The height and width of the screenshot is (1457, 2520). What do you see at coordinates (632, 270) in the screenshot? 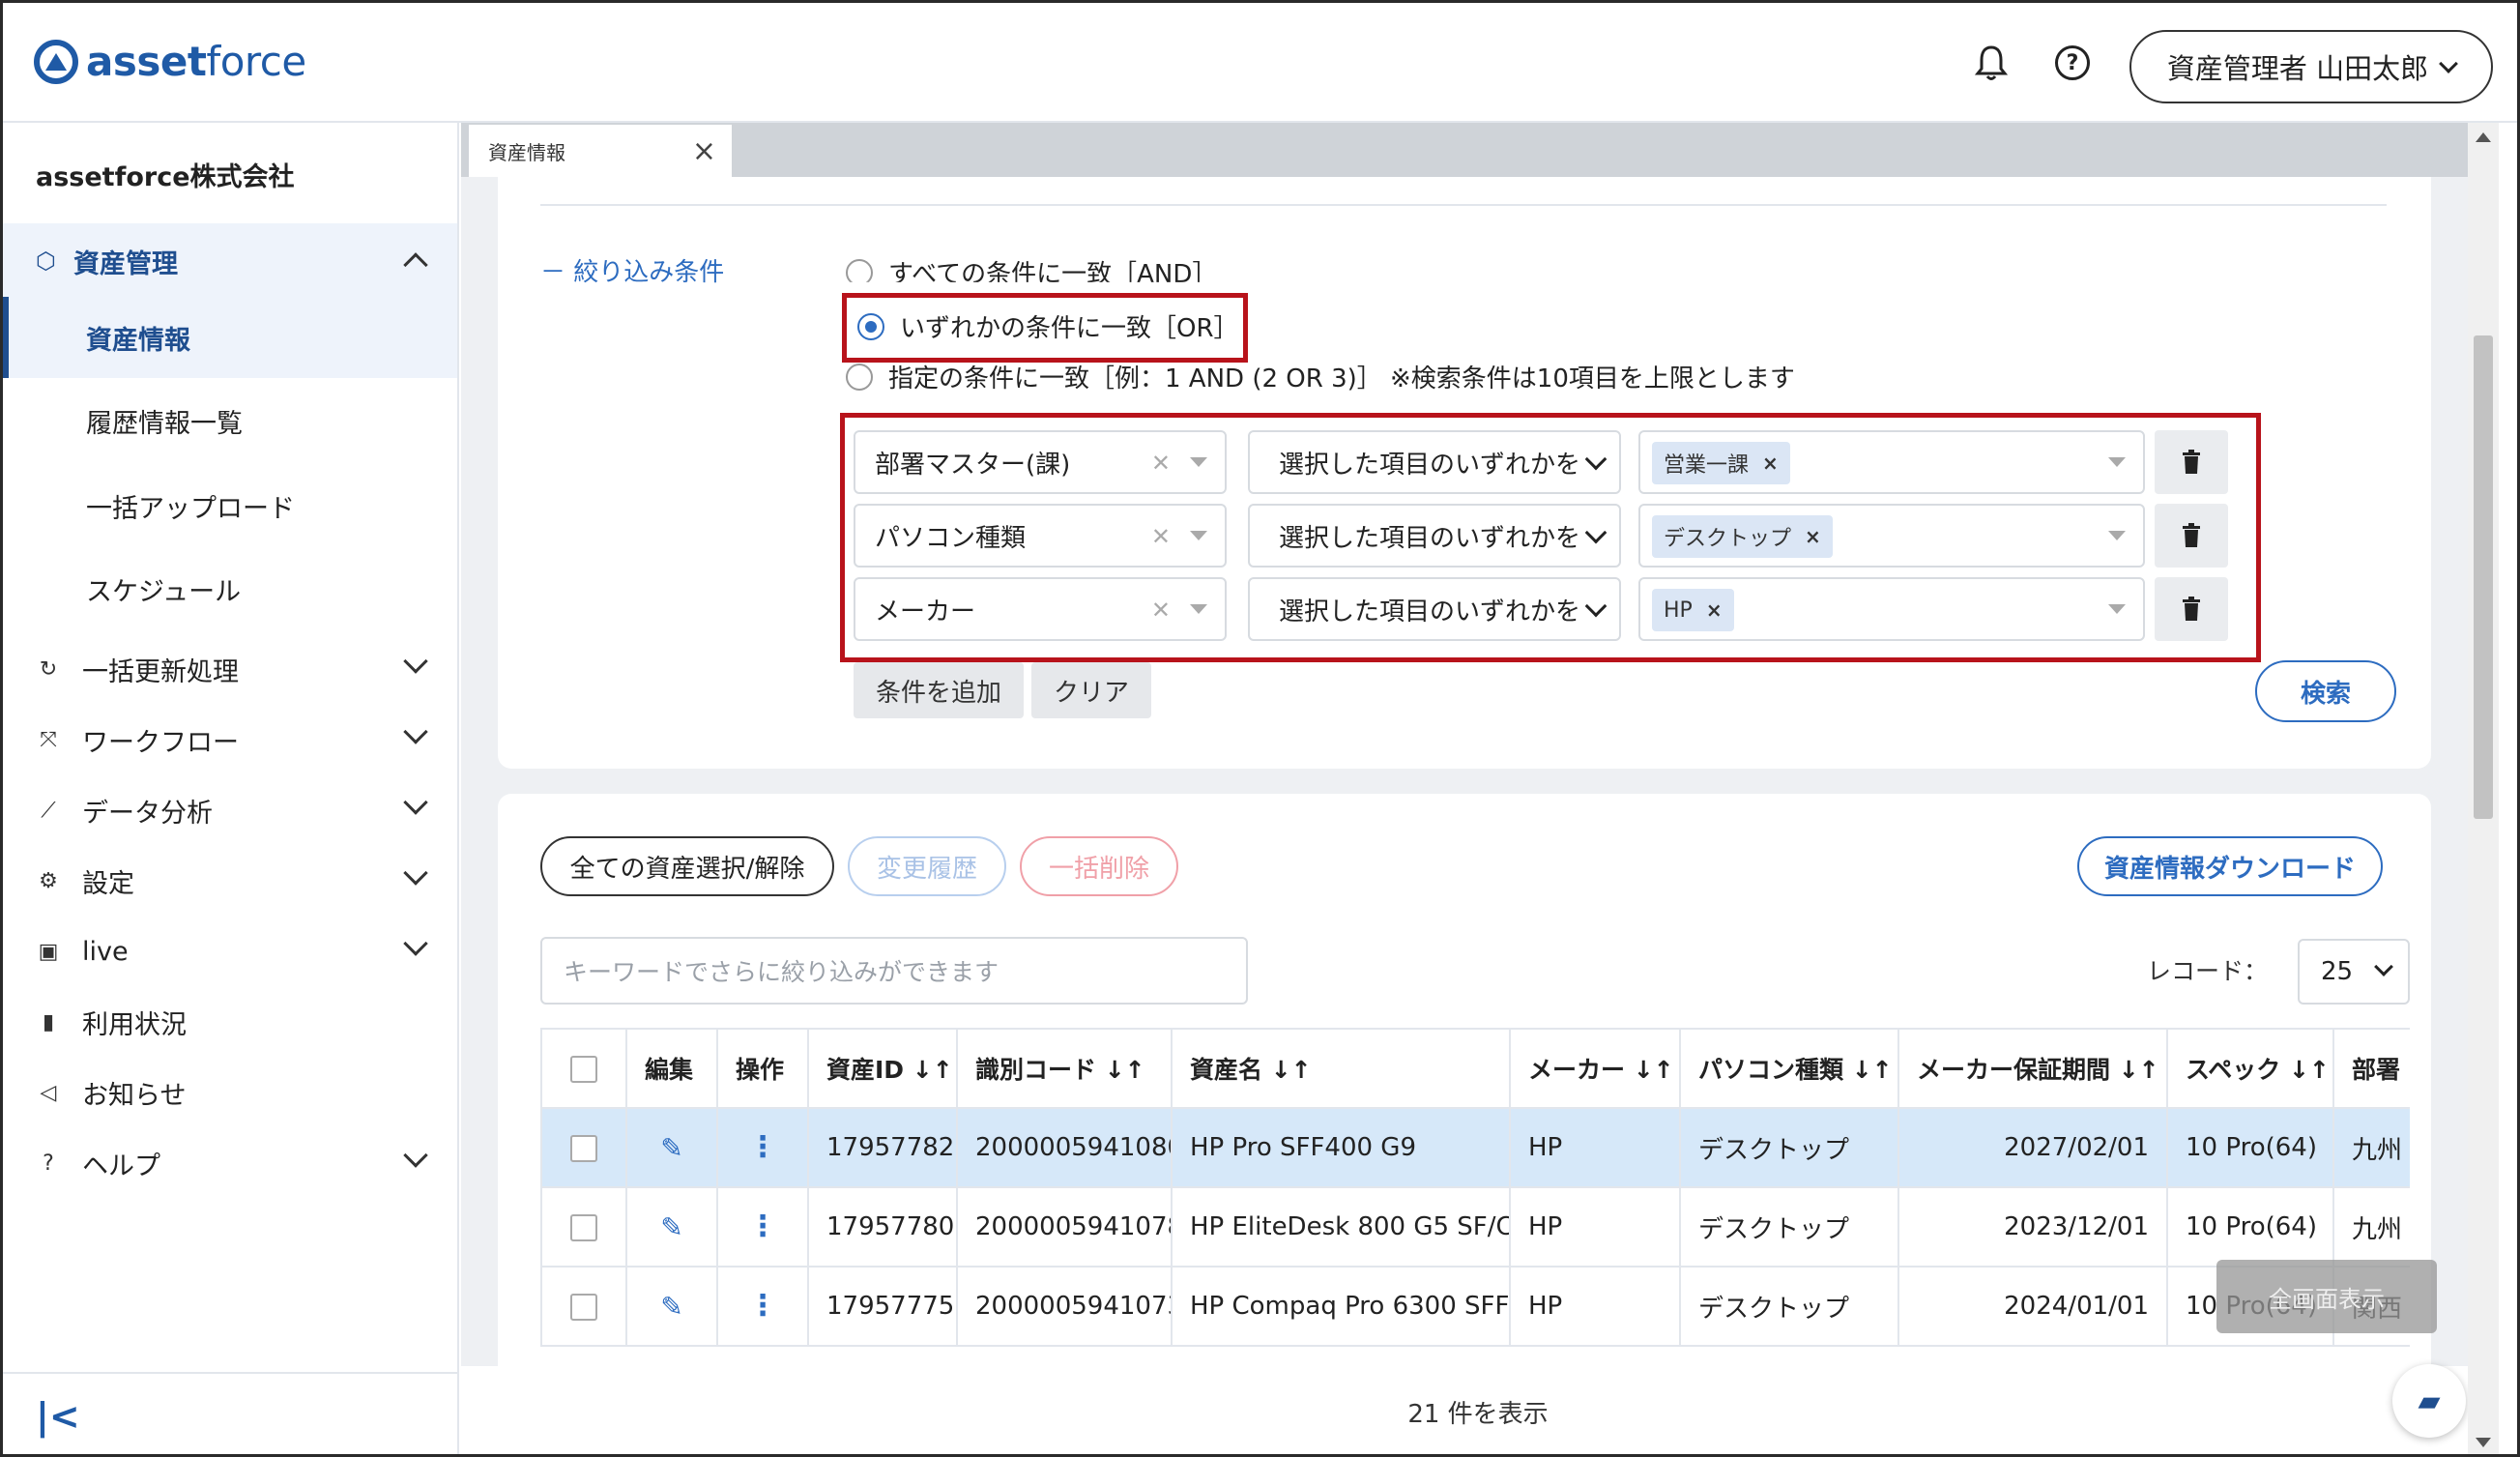
I see `filter-toggle: － 絞り込み条件` at bounding box center [632, 270].